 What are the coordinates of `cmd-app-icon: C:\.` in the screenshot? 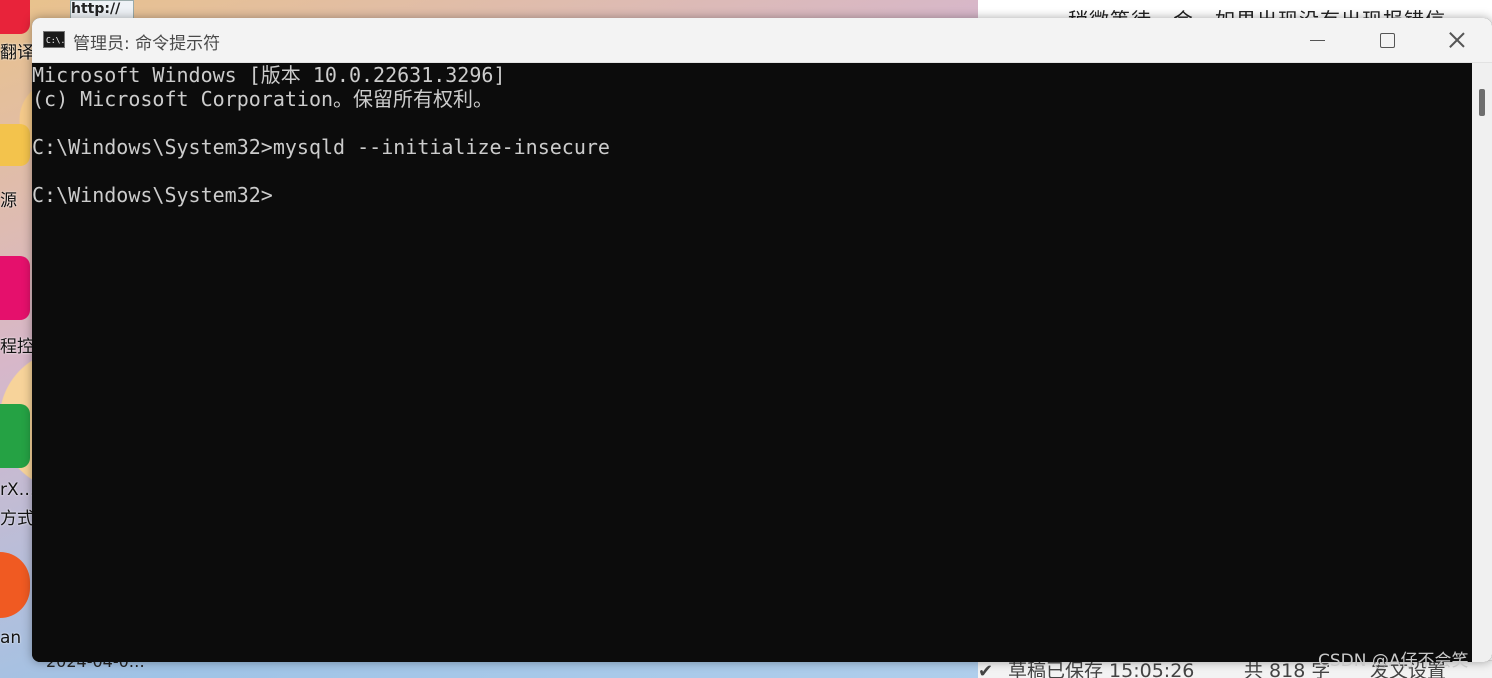 It's located at (54, 39).